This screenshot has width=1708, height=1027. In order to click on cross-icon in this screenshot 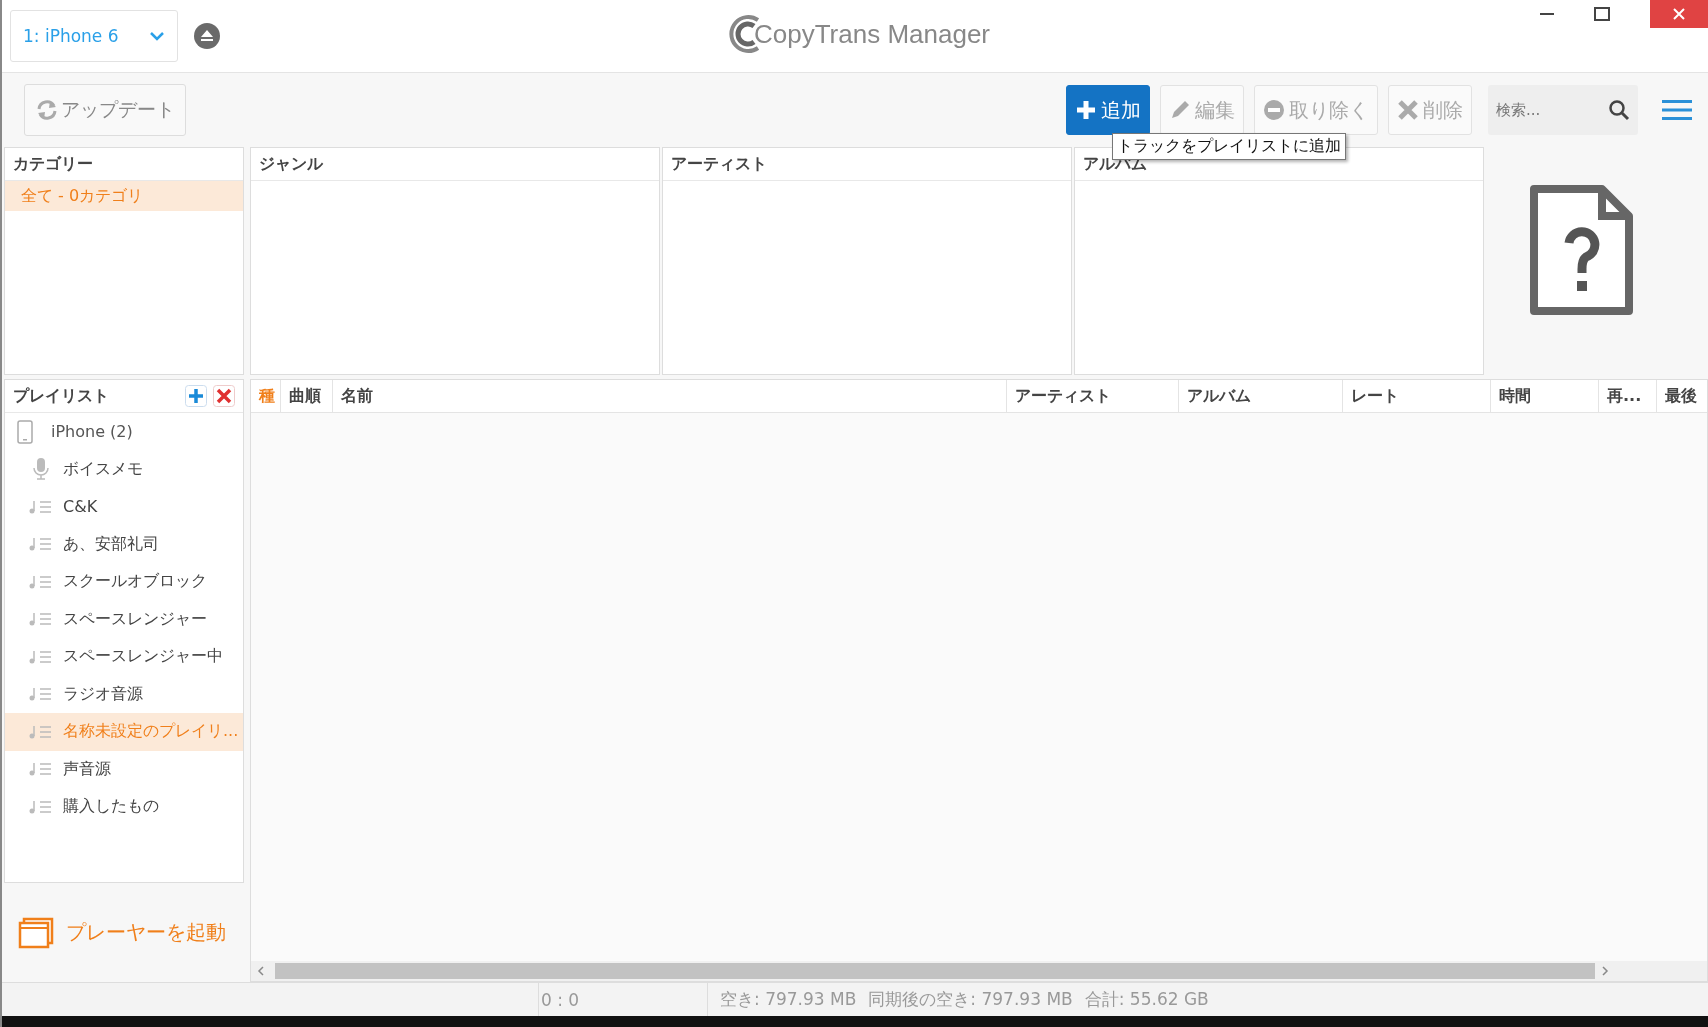, I will do `click(1408, 110)`.